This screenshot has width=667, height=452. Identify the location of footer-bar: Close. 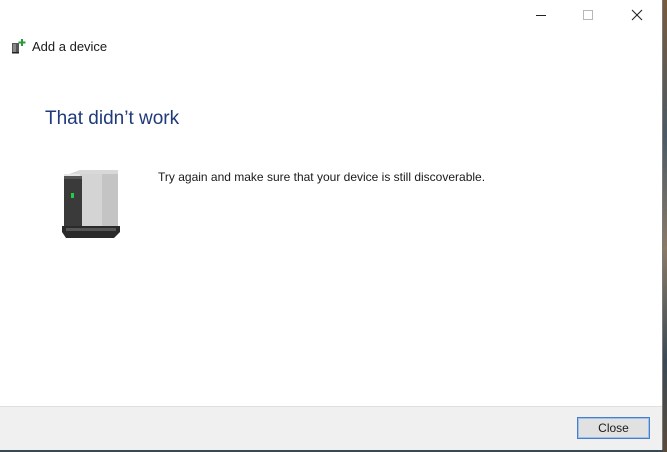
(331, 428).